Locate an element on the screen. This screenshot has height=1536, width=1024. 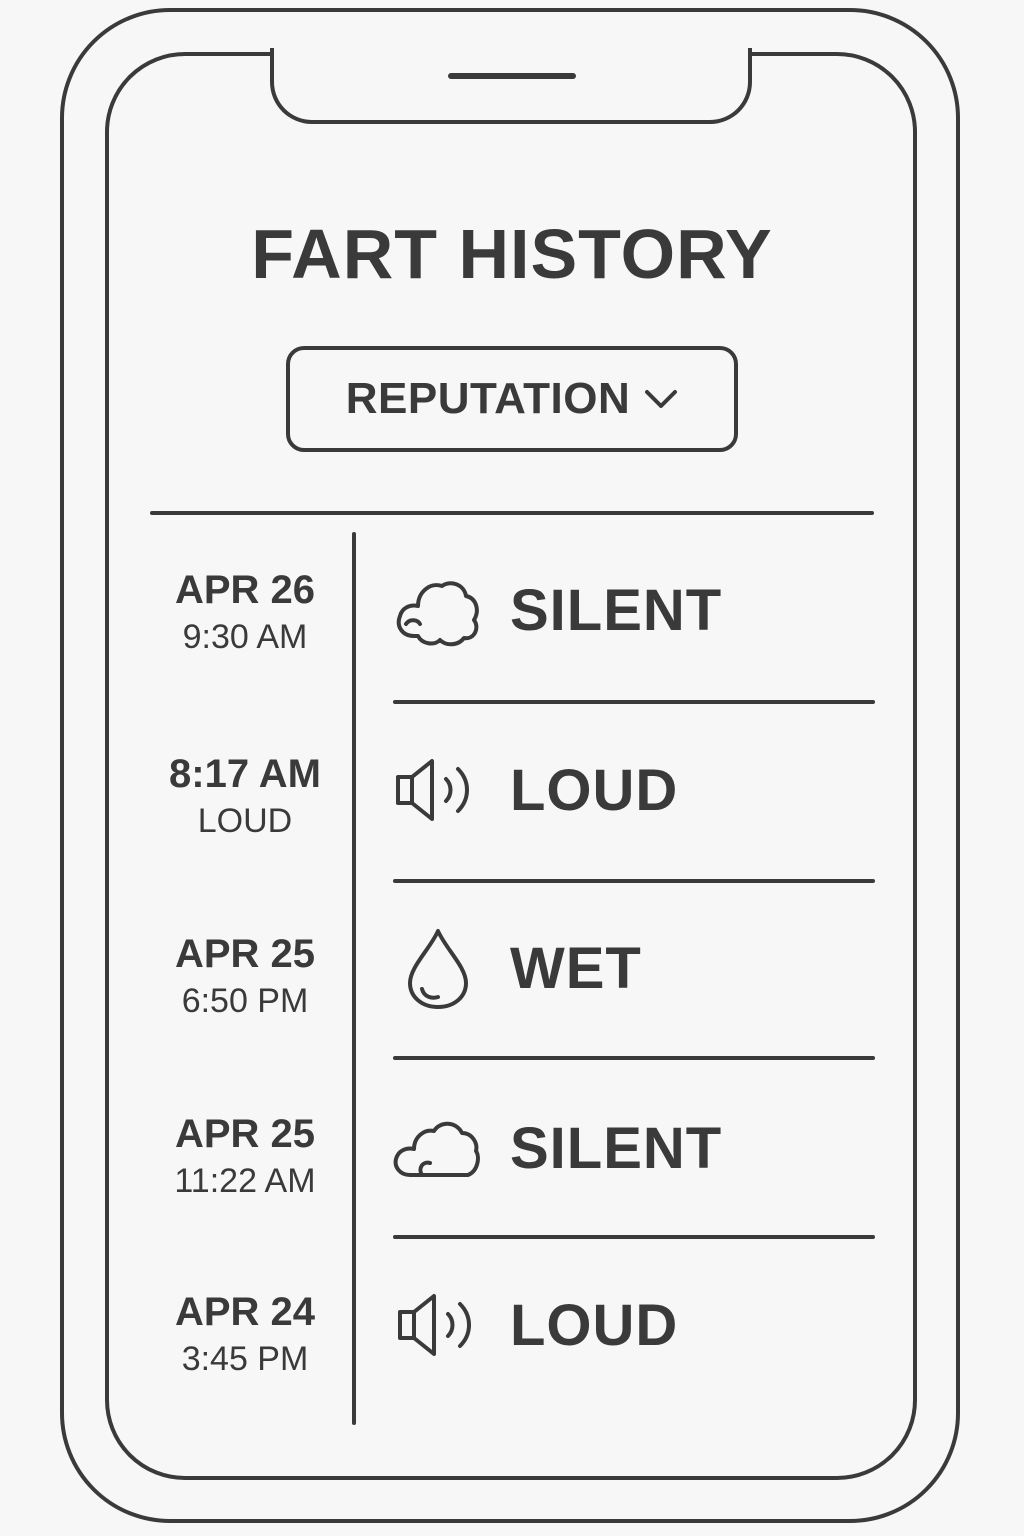
entry-date-cell: 8:17 AM LOUD is located at coordinates (245, 797).